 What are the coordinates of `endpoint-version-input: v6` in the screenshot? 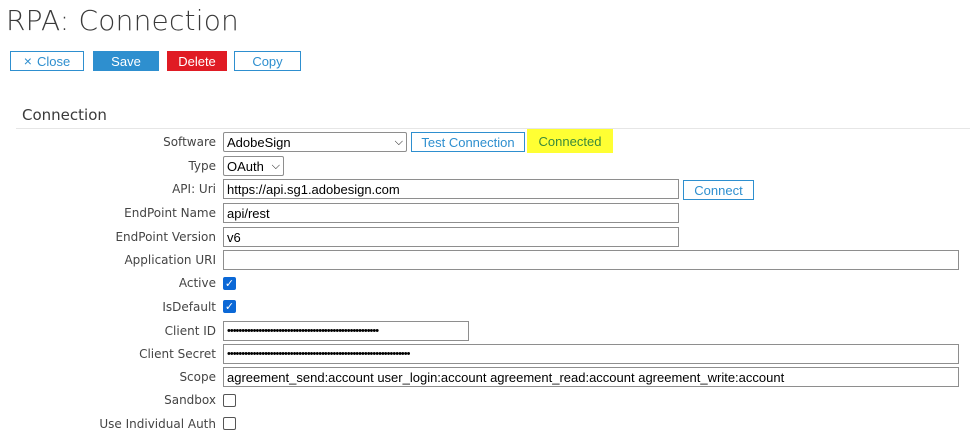 It's located at (451, 237).